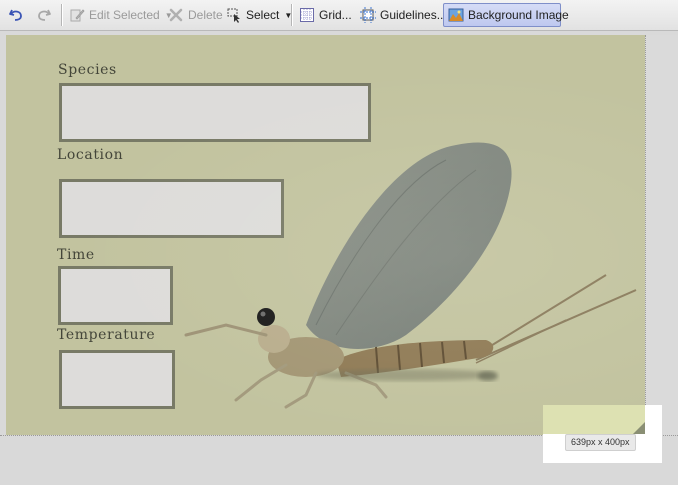 This screenshot has width=678, height=485. What do you see at coordinates (600, 442) in the screenshot?
I see `canvas-size-label: 639px x 400px` at bounding box center [600, 442].